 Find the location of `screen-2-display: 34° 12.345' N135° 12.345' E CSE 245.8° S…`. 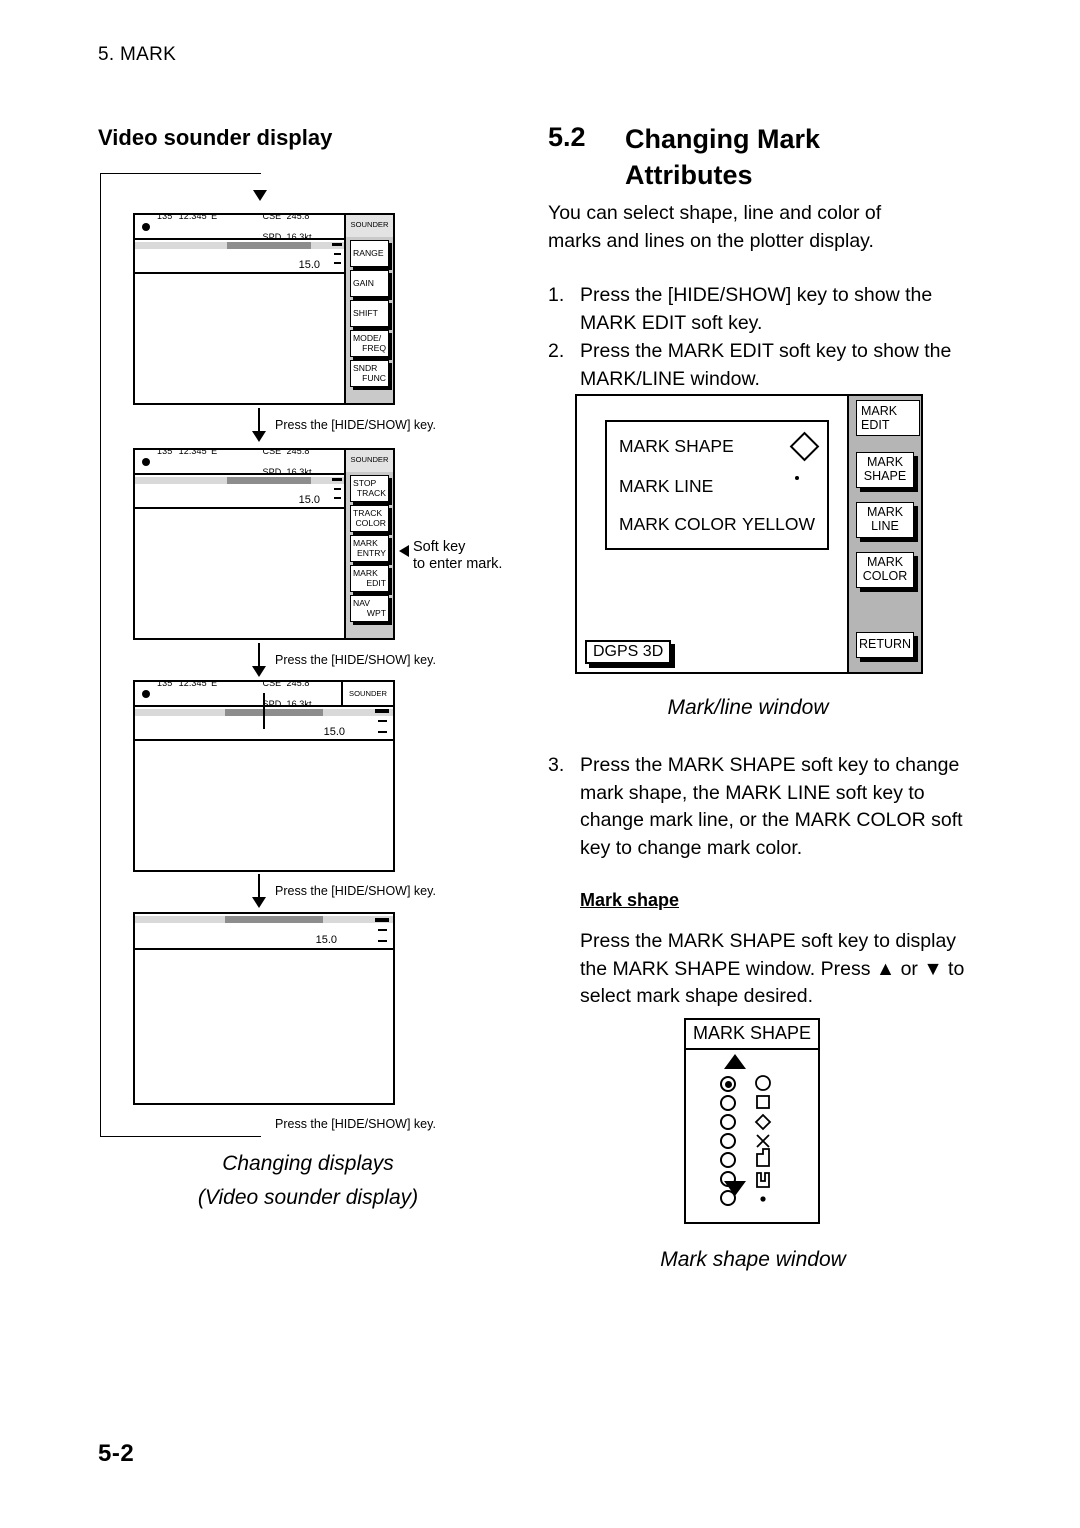

screen-2-display: 34° 12.345' N135° 12.345' E CSE 245.8° S… is located at coordinates (239, 544).